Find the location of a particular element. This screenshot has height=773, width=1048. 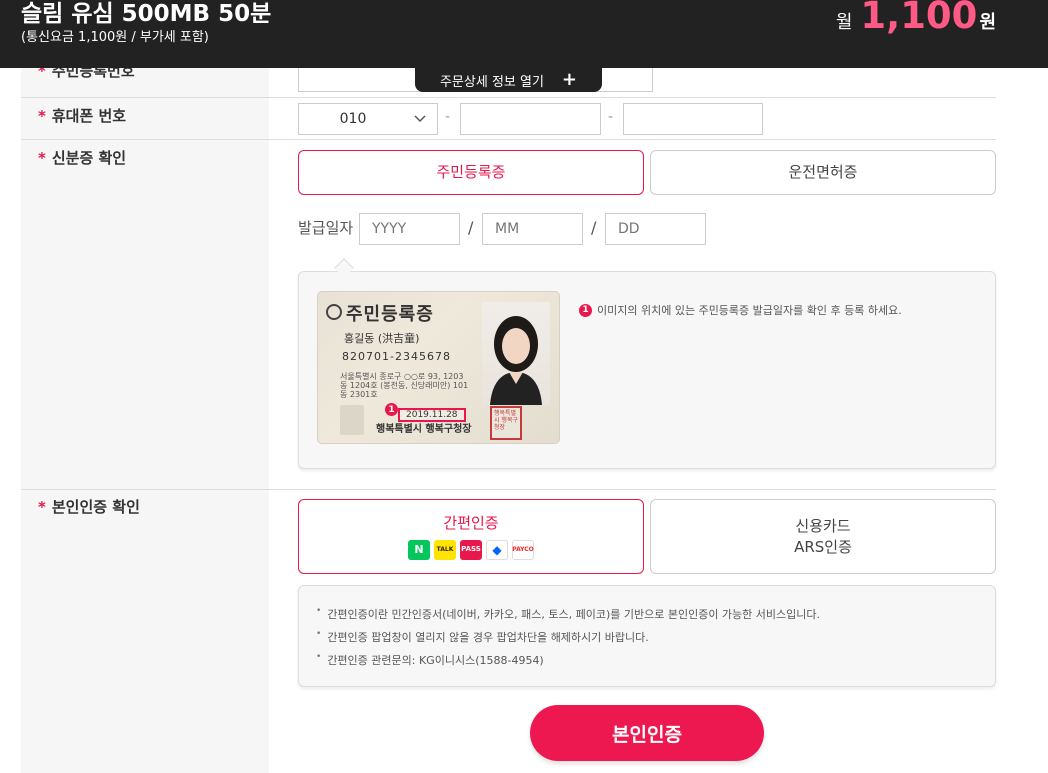

plan-subtext: (통신요금 1,100원 / 부가세 포함) is located at coordinates (115, 37).